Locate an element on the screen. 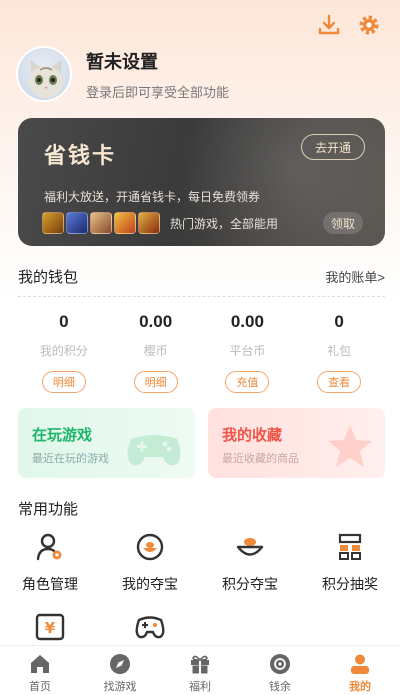 The image size is (400, 695). wallet-label: 平台币 is located at coordinates (247, 351).